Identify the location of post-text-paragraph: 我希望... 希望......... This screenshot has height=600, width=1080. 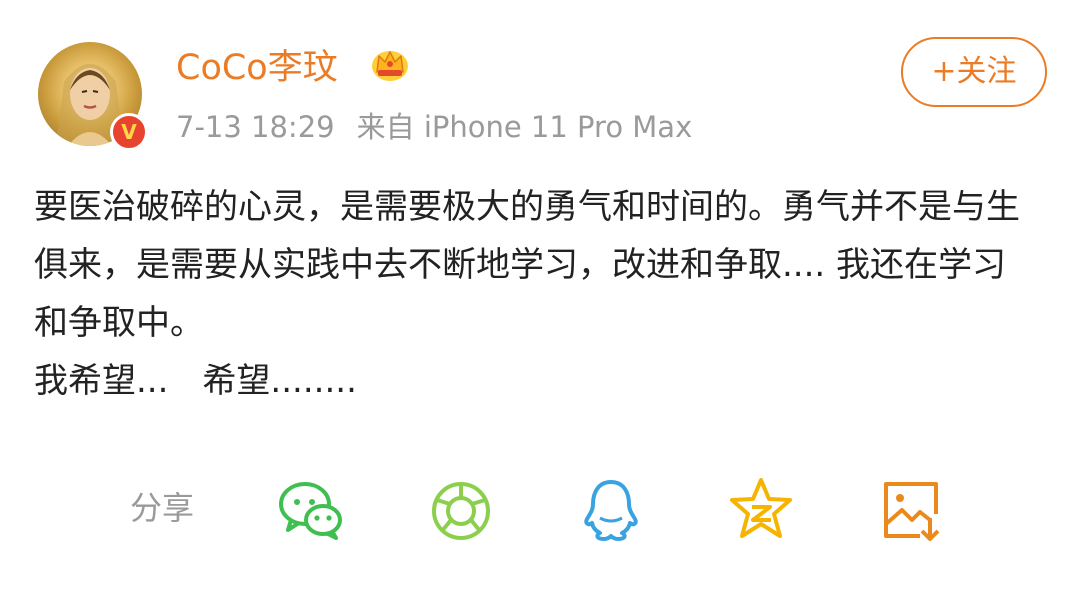
(195, 381).